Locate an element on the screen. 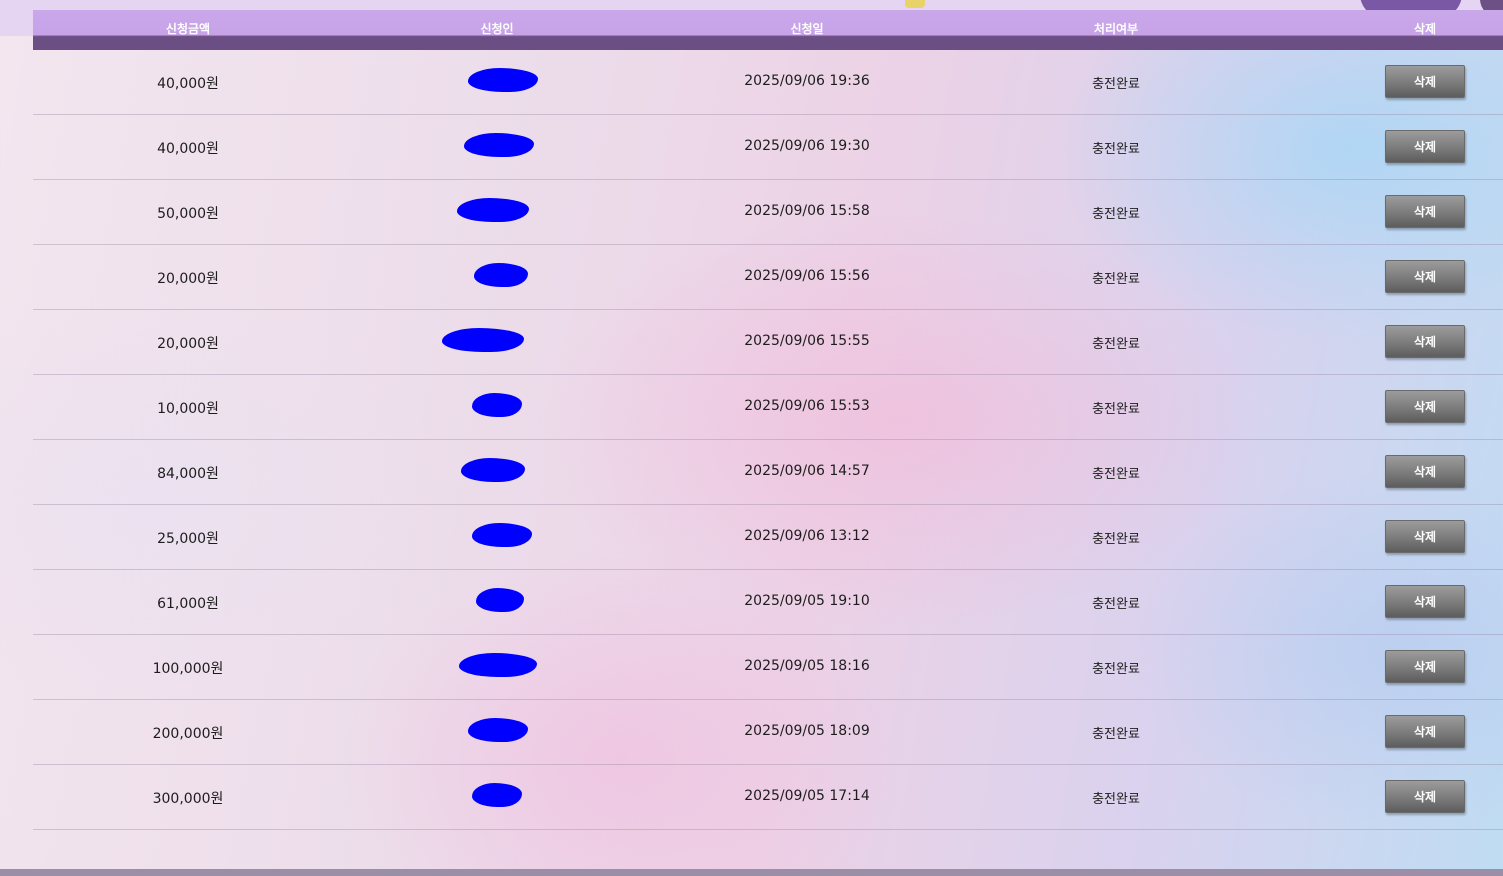  table-row: 25,000원 2025/09/06 13:12 충전완료 삭제 is located at coordinates (768, 537).